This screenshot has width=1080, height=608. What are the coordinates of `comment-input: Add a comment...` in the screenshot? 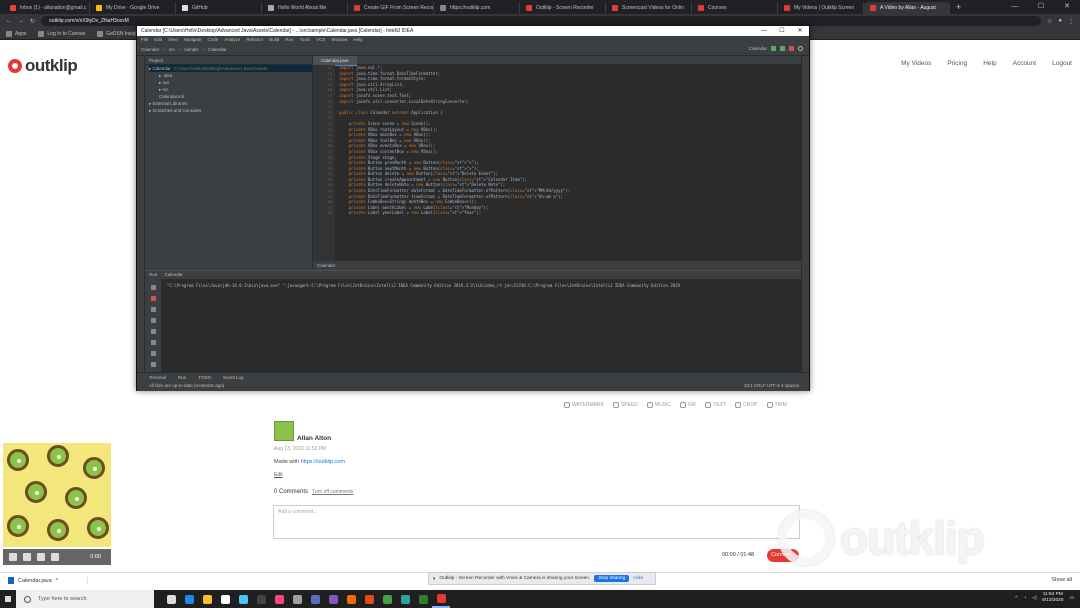 It's located at (536, 522).